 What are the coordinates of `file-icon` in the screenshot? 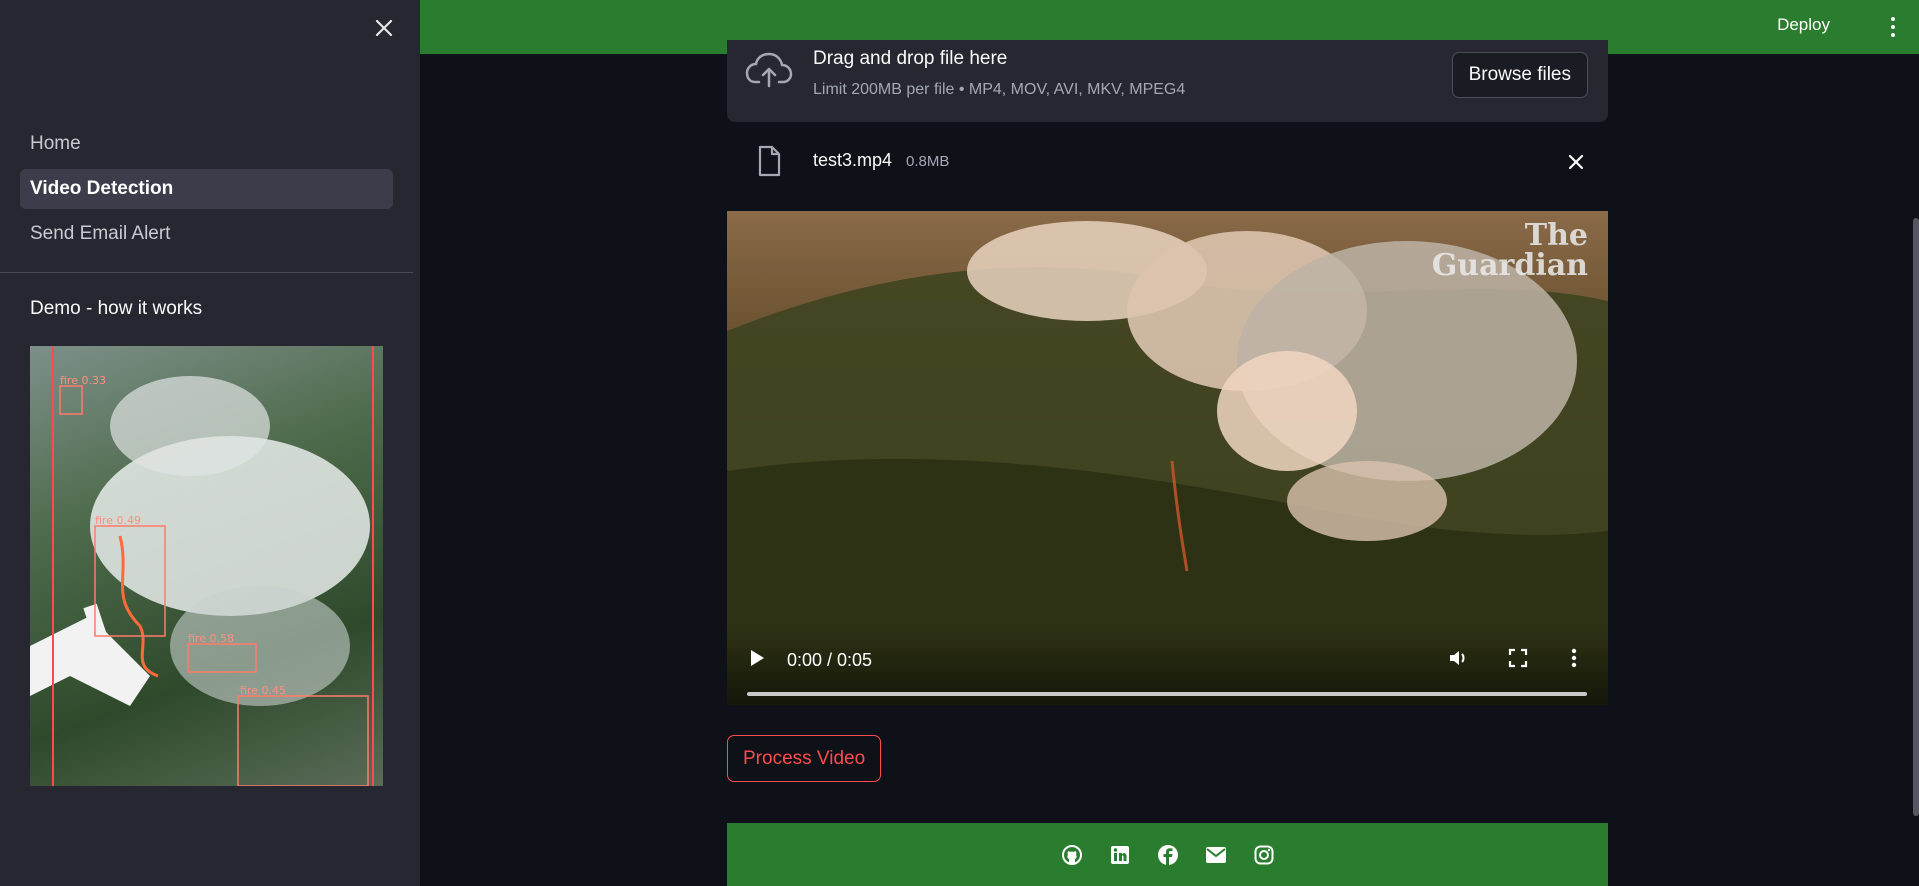 It's located at (769, 163).